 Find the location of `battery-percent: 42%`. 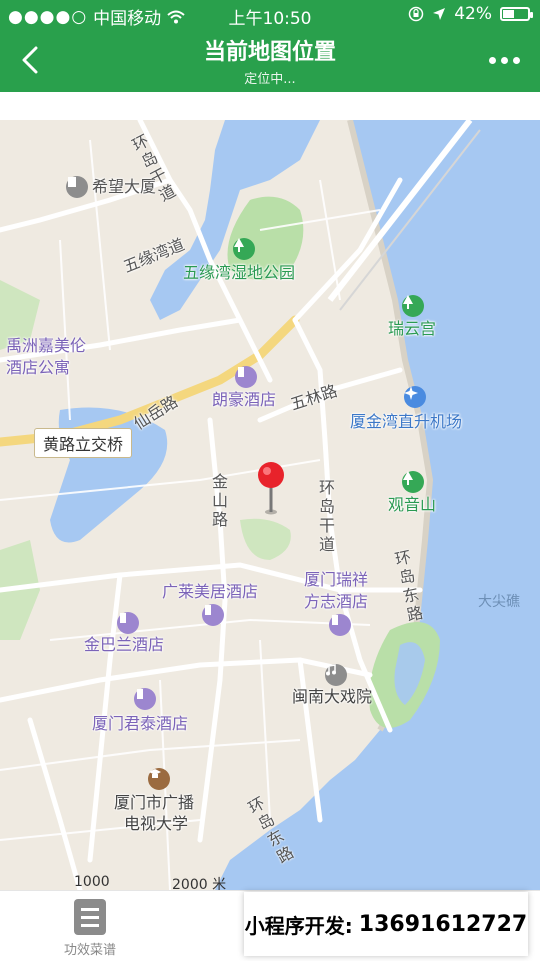

battery-percent: 42% is located at coordinates (473, 14).